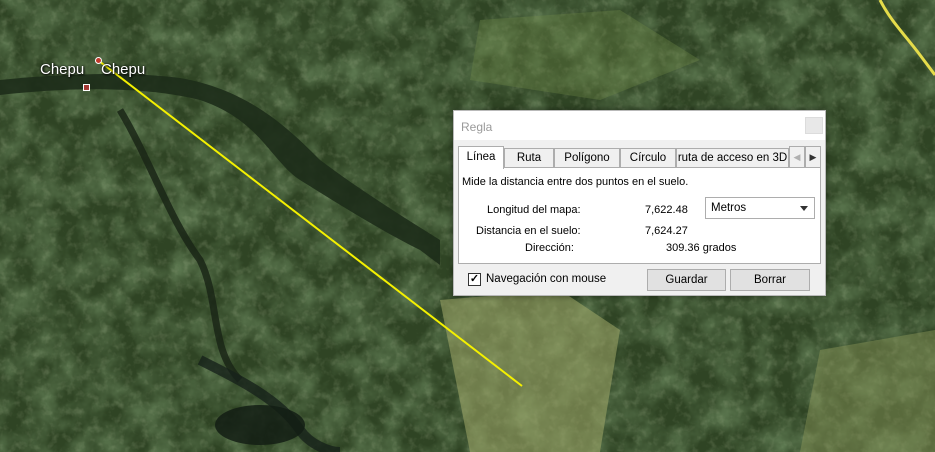  Describe the element at coordinates (770, 280) in the screenshot. I see `clear-button: Borrar` at that location.